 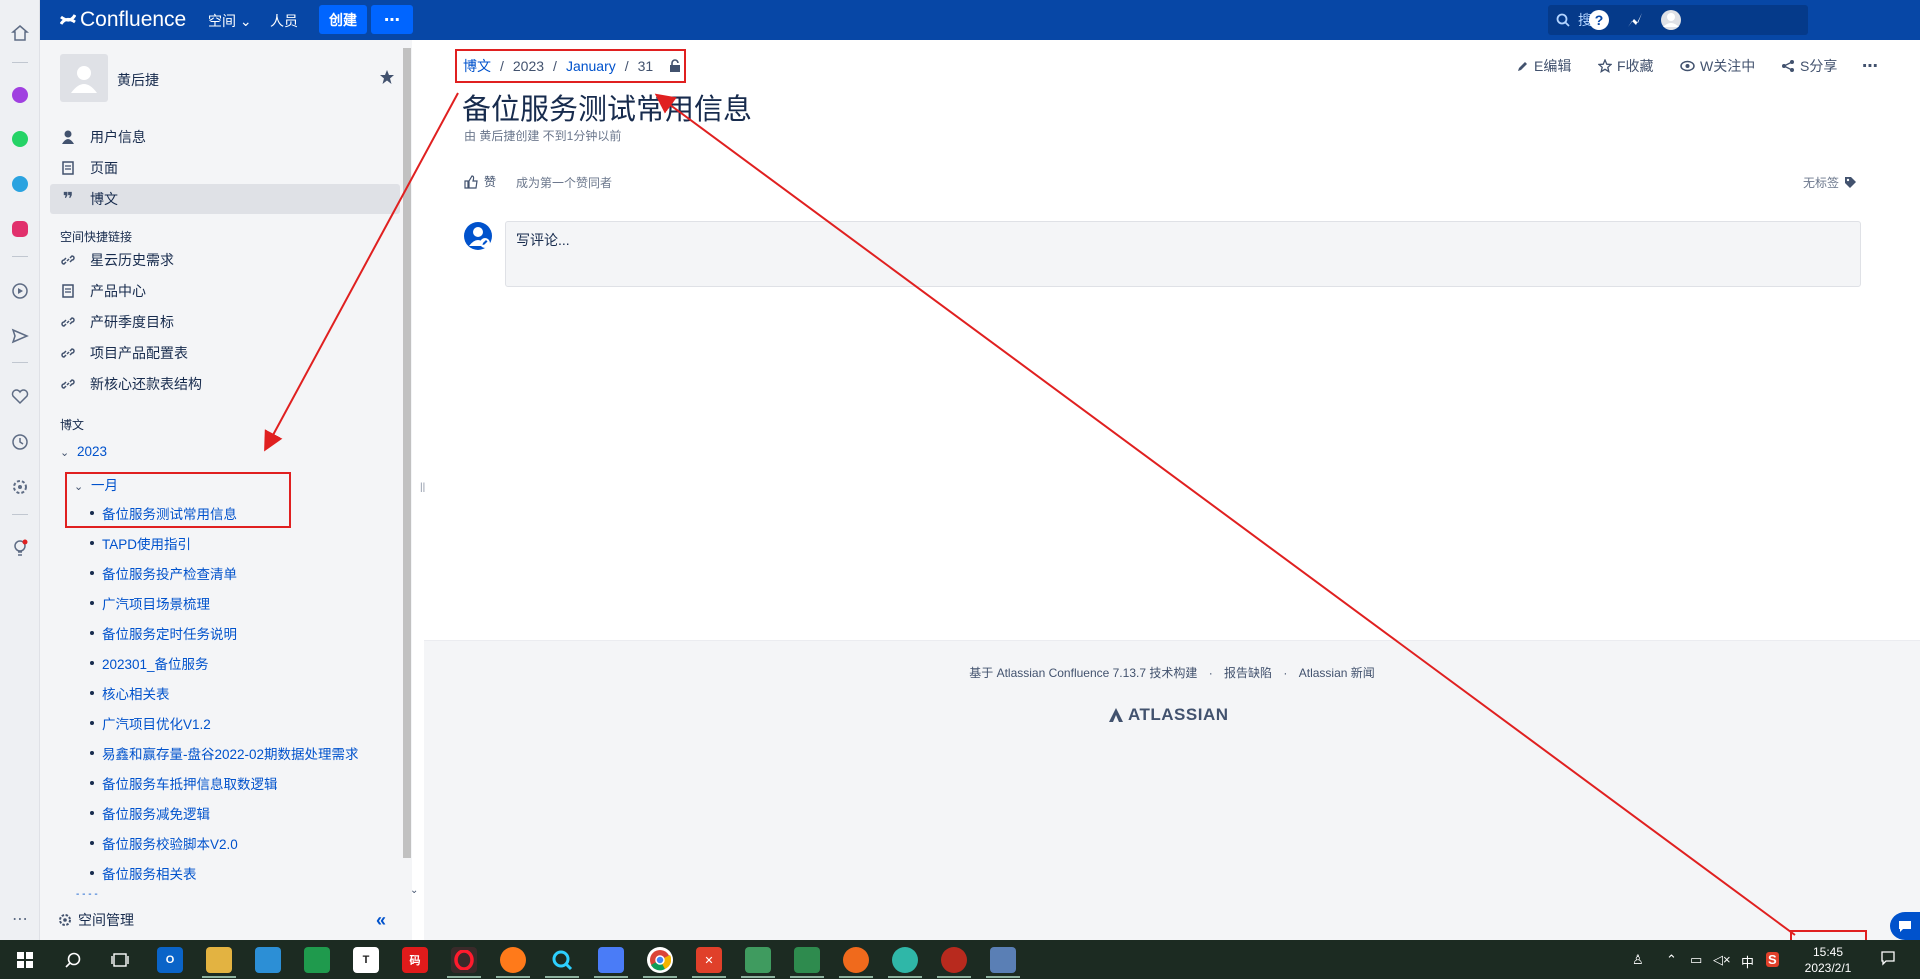 I want to click on scroll-down-icon: ⌄, so click(x=414, y=890).